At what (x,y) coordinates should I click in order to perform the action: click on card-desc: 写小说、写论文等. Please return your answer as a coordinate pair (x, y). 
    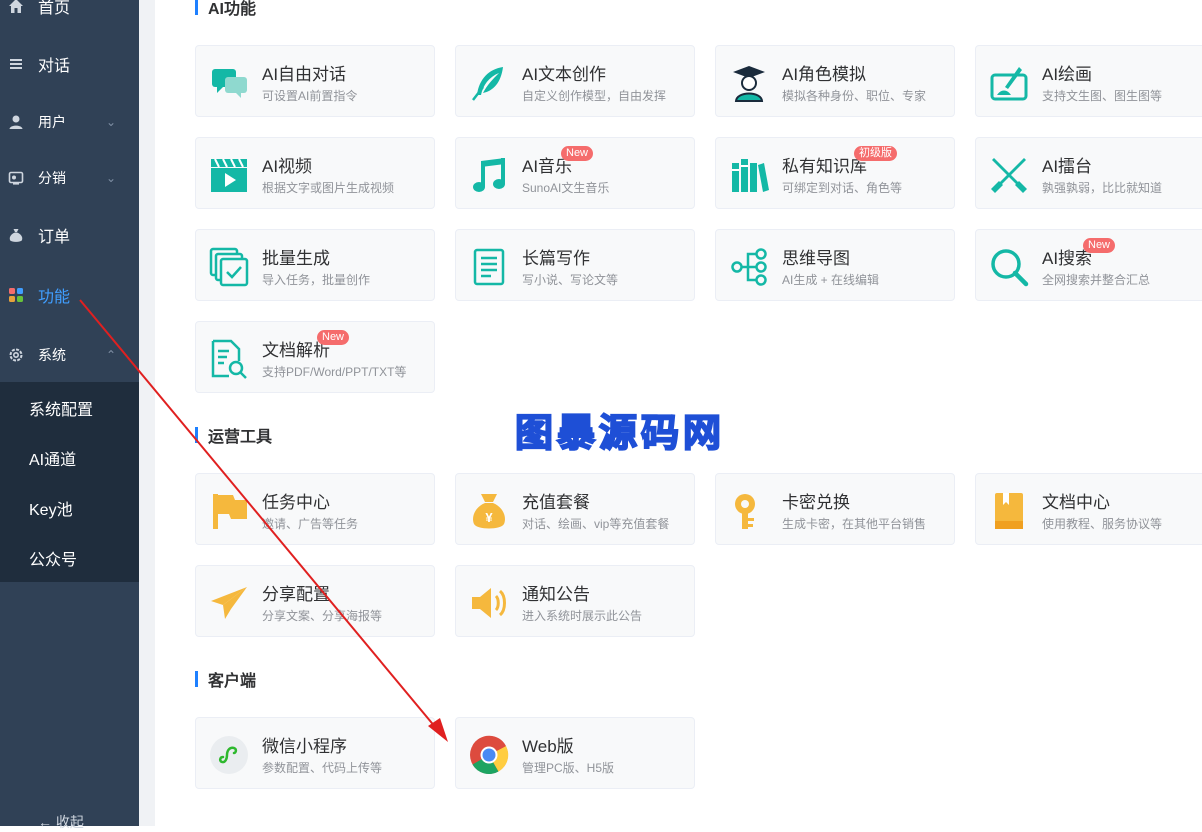
    Looking at the image, I should click on (570, 280).